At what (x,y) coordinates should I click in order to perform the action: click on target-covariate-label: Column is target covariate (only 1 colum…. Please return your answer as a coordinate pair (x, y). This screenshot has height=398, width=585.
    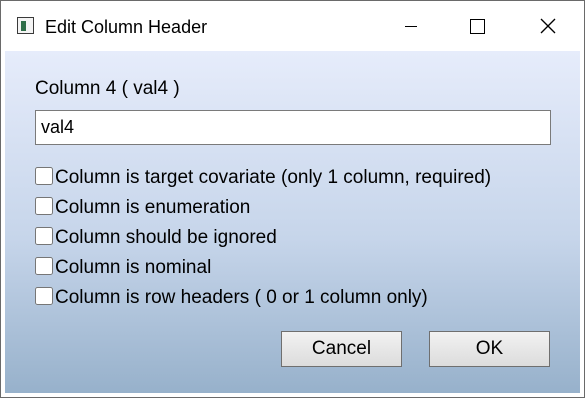
    Looking at the image, I should click on (273, 177).